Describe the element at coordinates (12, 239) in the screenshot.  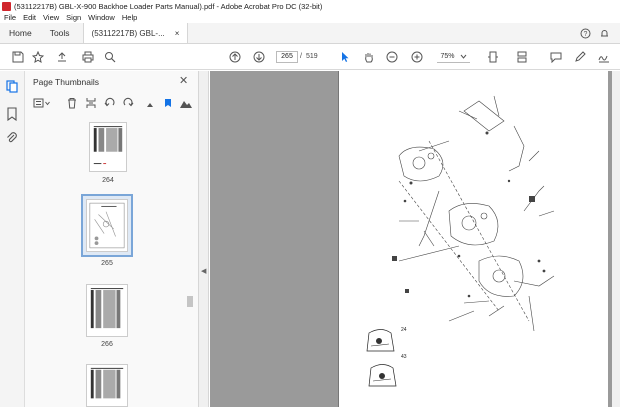
I see `left-navigation-rail` at that location.